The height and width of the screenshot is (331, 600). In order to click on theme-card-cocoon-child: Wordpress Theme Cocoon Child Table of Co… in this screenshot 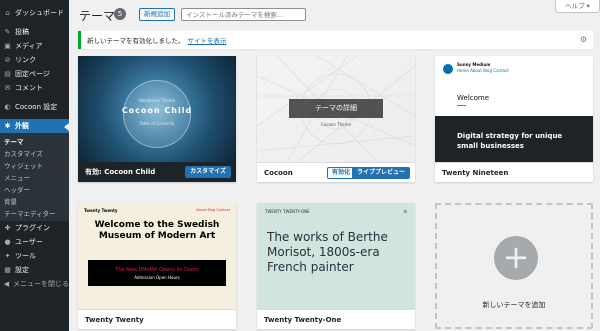, I will do `click(157, 119)`.